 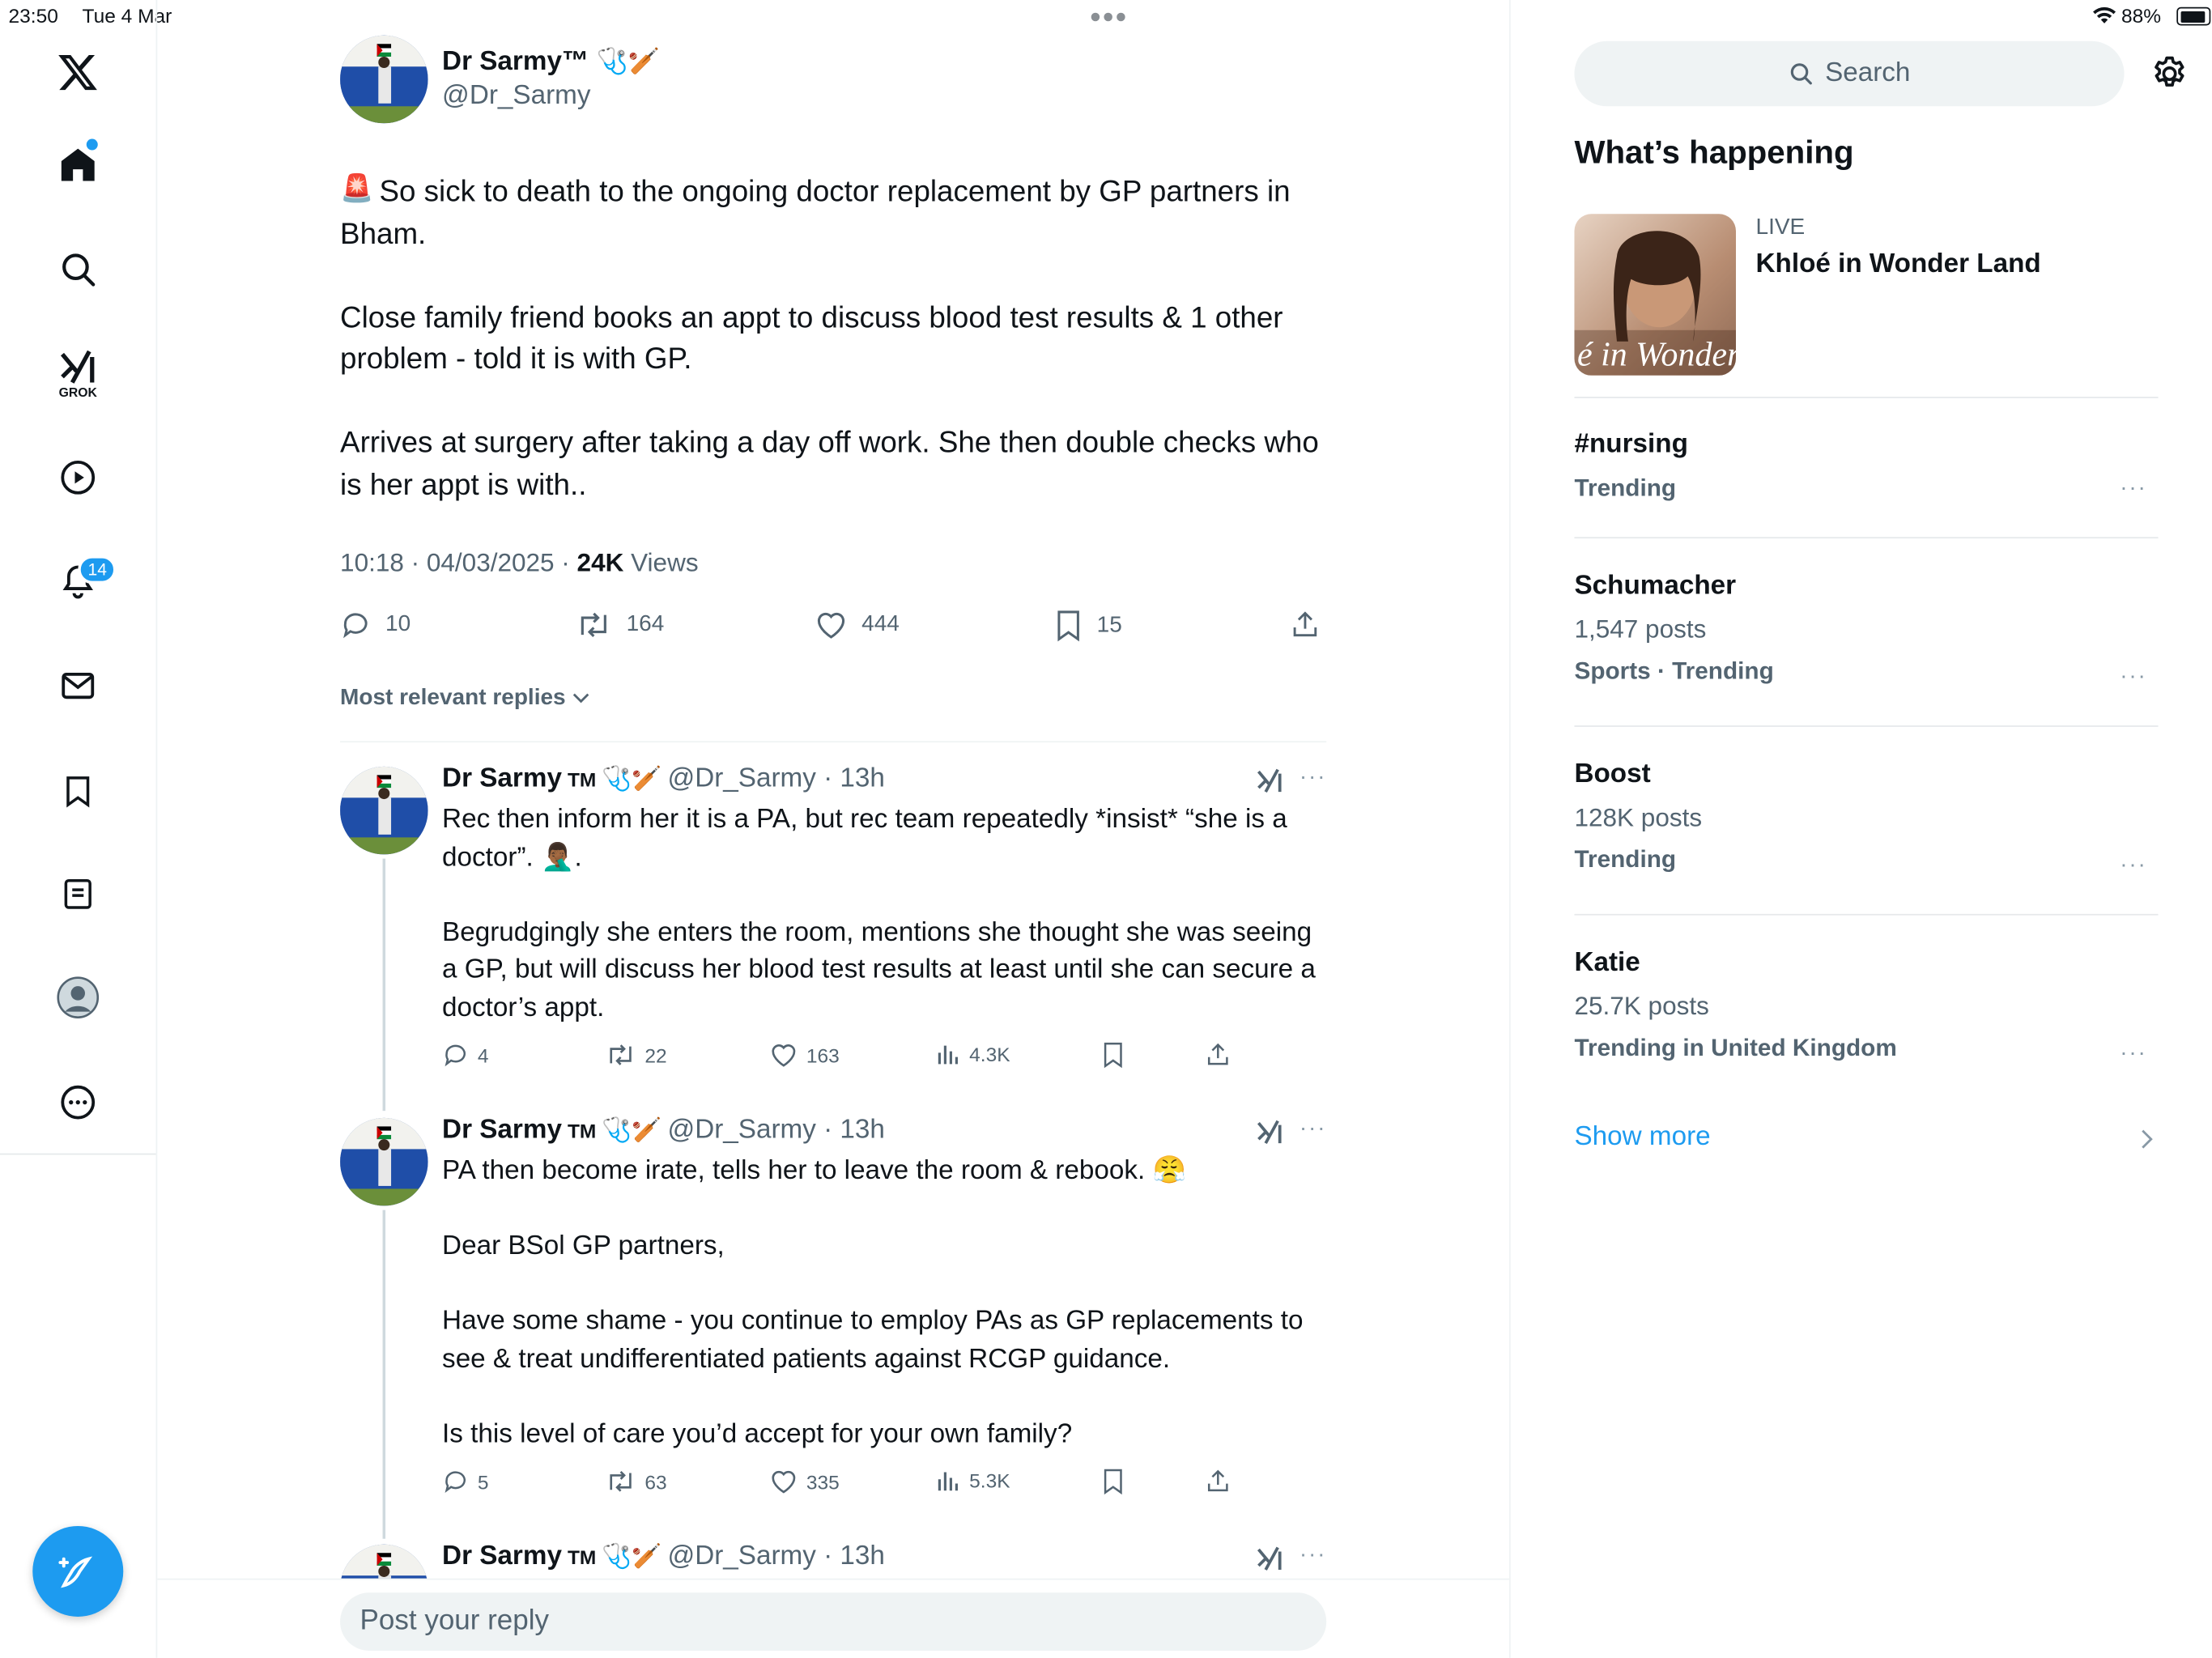 What do you see at coordinates (1780, 227) in the screenshot?
I see `live-badge: LIVE` at bounding box center [1780, 227].